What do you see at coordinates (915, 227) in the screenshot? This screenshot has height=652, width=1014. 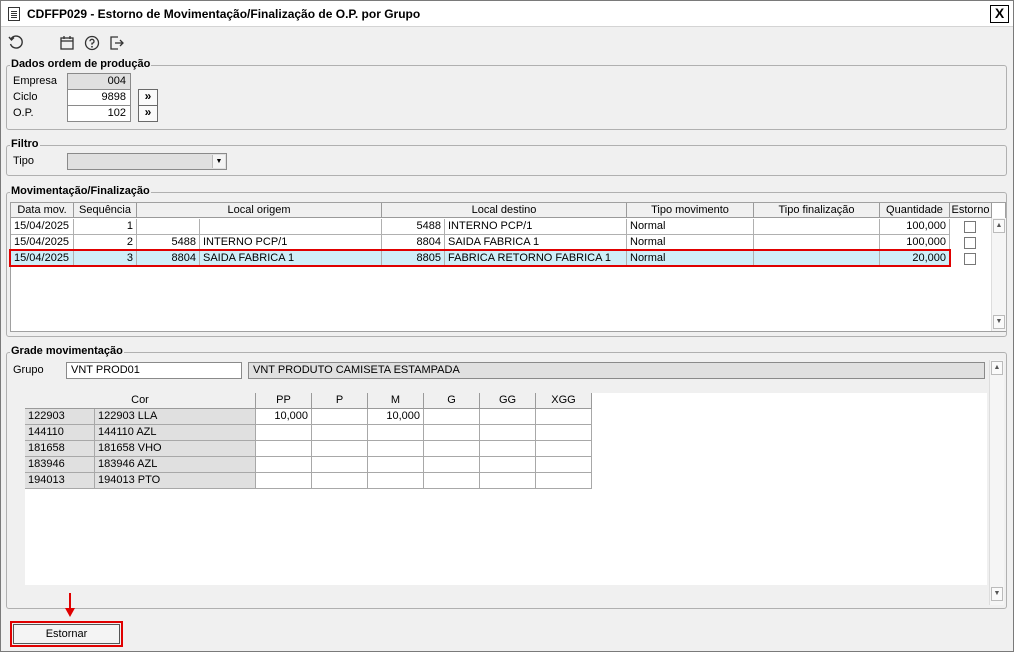 I see `cell-quantidade: 100,000` at bounding box center [915, 227].